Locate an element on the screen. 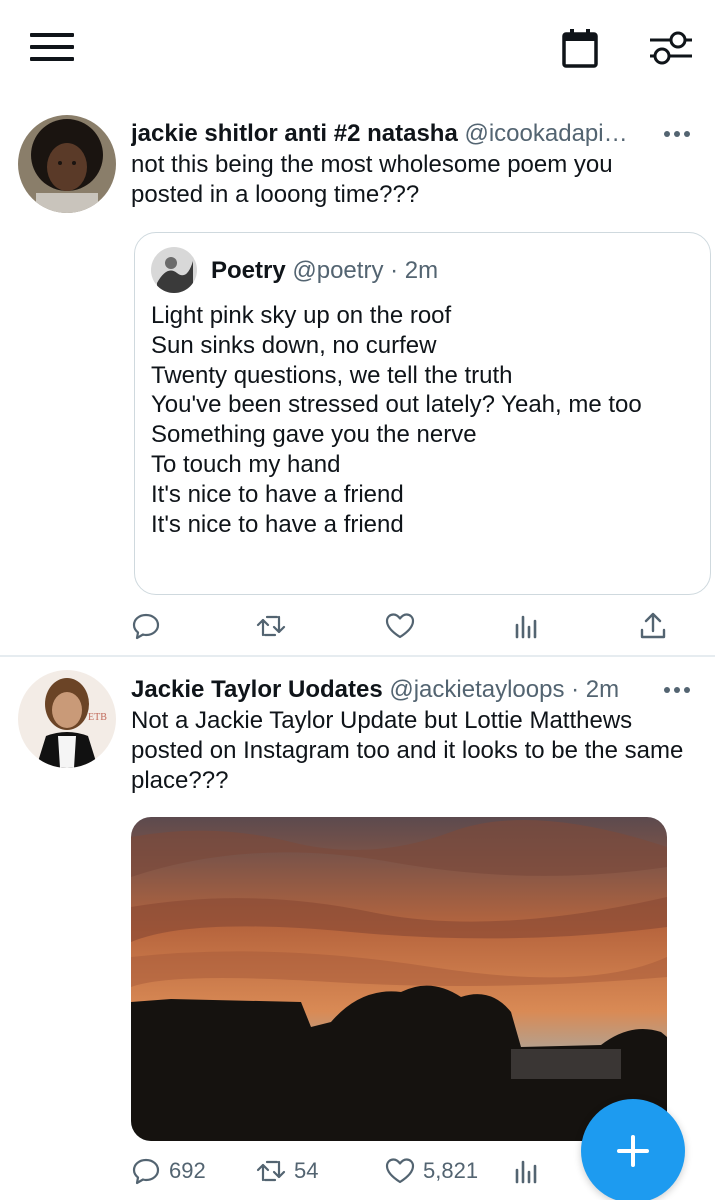  quoted-avatar is located at coordinates (174, 270).